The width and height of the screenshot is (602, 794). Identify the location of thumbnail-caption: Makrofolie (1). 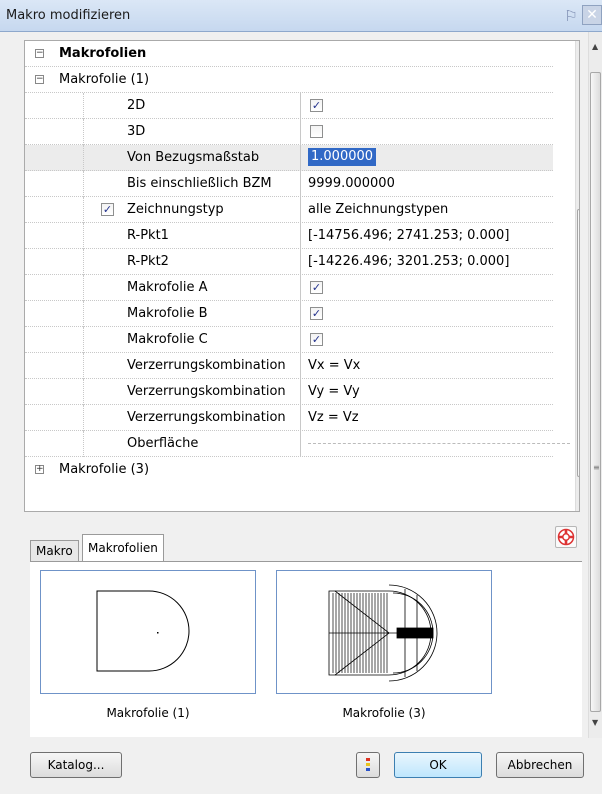
(148, 713).